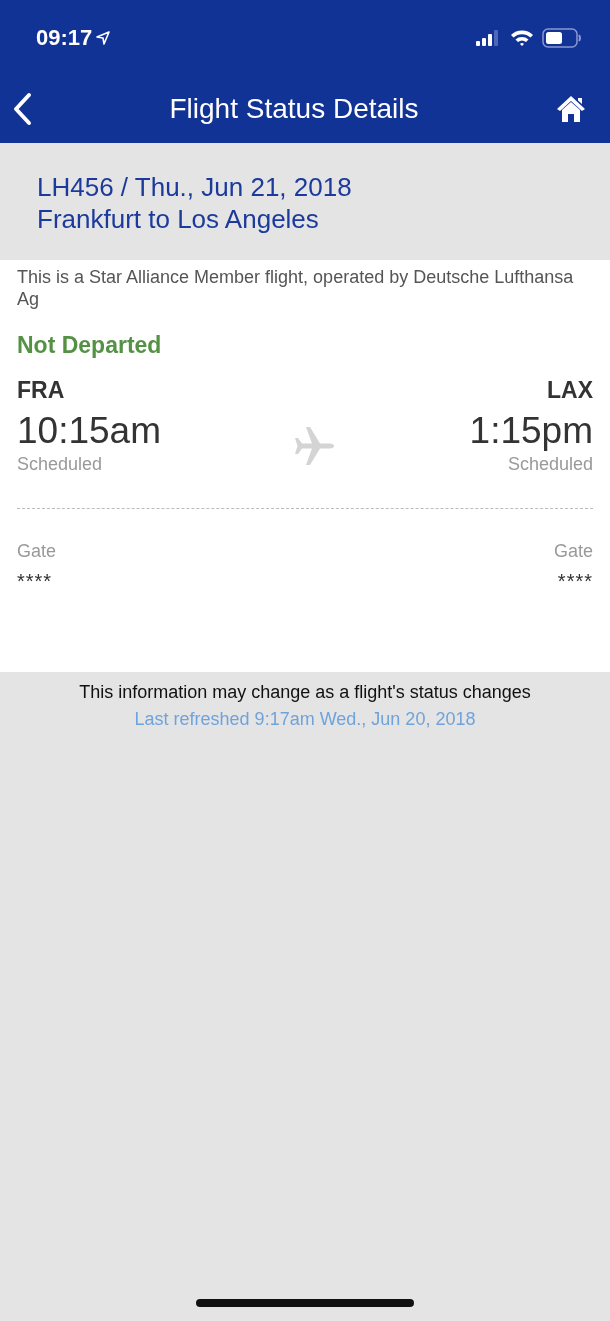 This screenshot has height=1321, width=610. What do you see at coordinates (531, 431) in the screenshot?
I see `flight-time: 1:15pm` at bounding box center [531, 431].